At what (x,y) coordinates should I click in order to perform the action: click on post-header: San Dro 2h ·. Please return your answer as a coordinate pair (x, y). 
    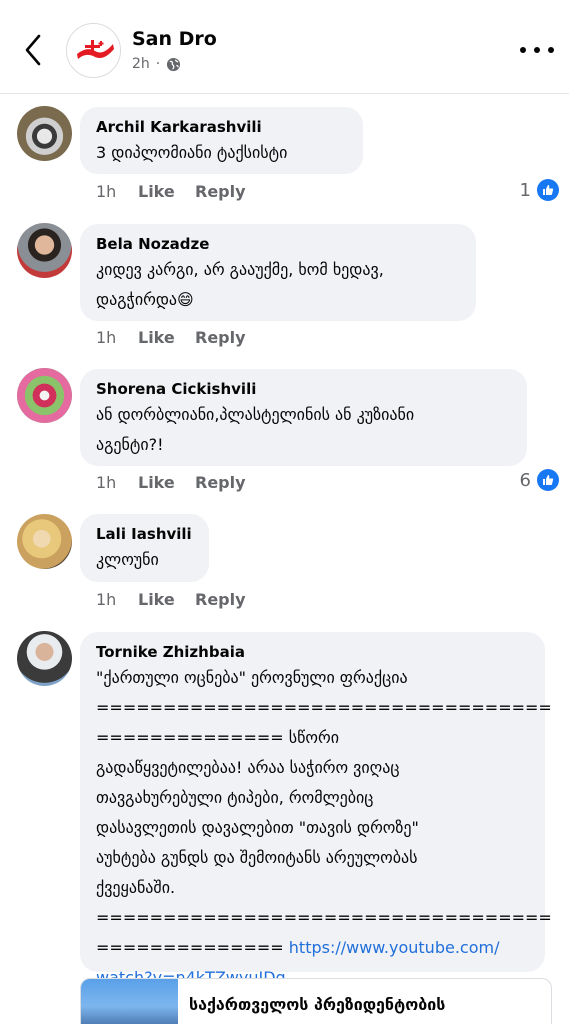
    Looking at the image, I should click on (284, 47).